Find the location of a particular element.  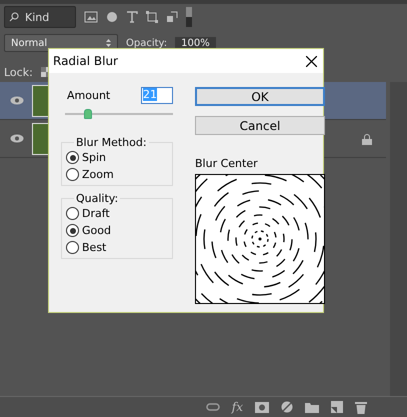

opacity-label: Opacity: is located at coordinates (147, 43).